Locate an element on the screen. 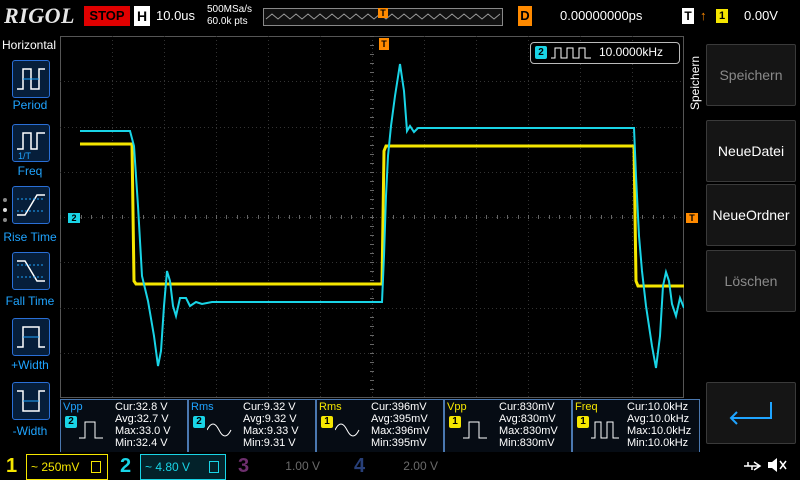 This screenshot has height=480, width=800. ch3-number: 3 is located at coordinates (243, 466).